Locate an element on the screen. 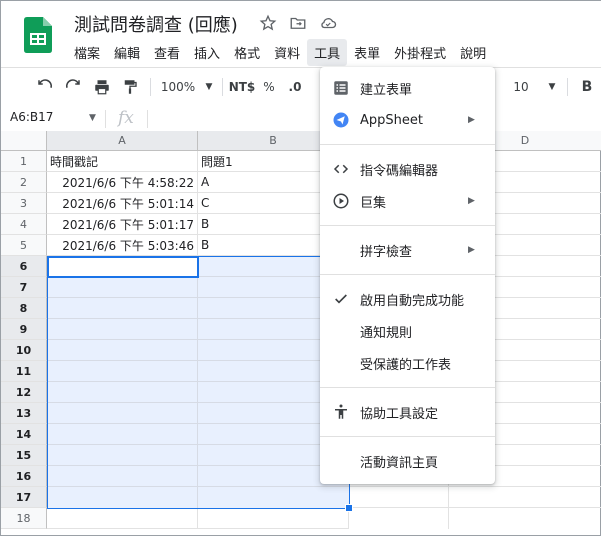  row-header: 13 is located at coordinates (24, 413).